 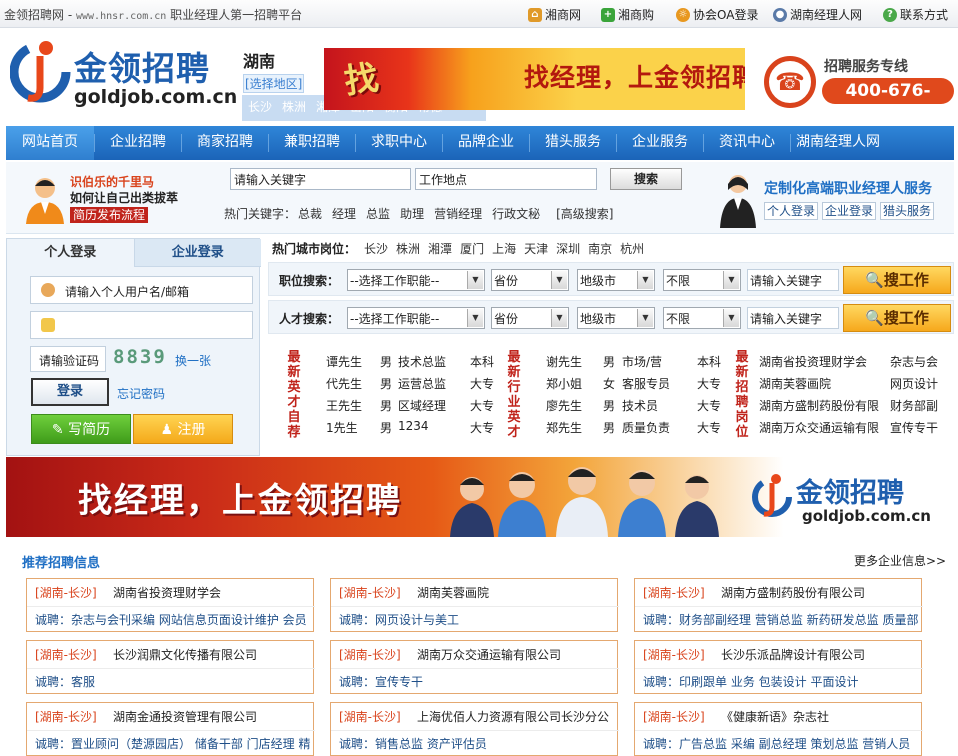 I want to click on location-input: 工作地点, so click(x=506, y=179).